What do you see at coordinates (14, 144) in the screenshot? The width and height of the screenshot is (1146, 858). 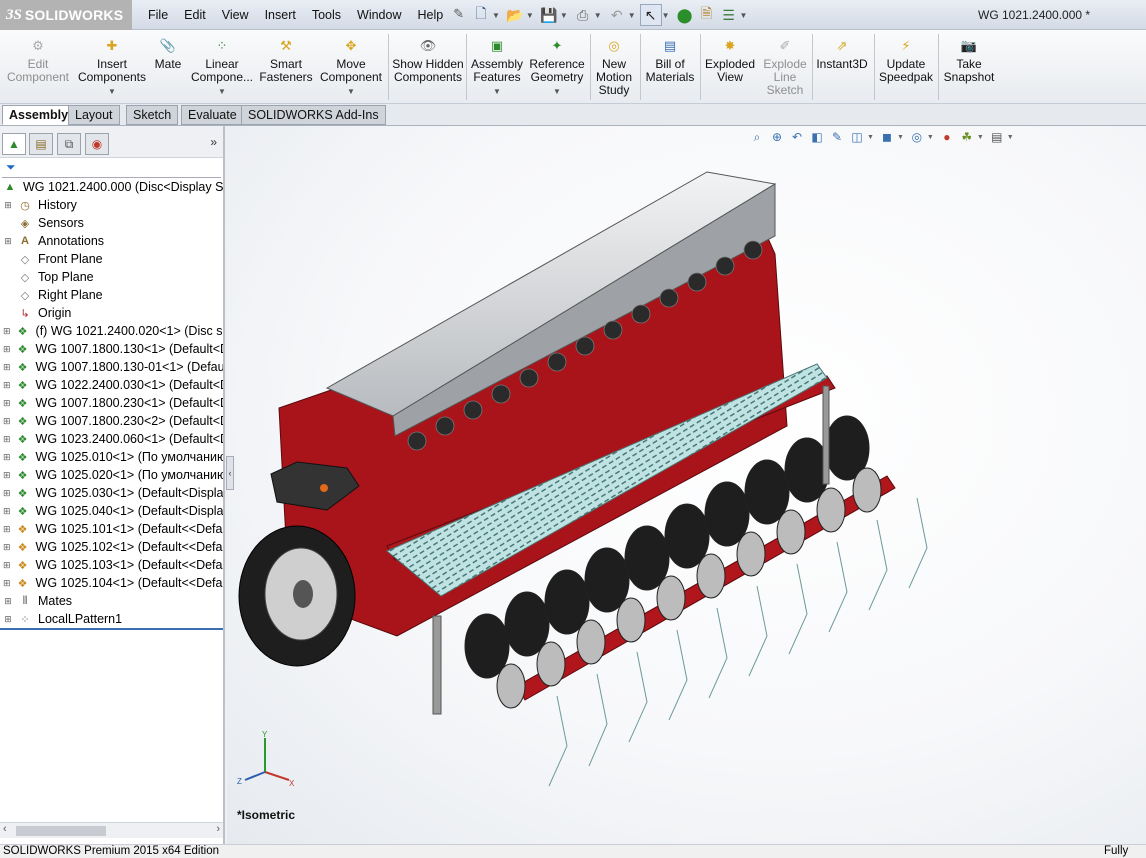 I see `feature-tree-tab-icon: ▲` at bounding box center [14, 144].